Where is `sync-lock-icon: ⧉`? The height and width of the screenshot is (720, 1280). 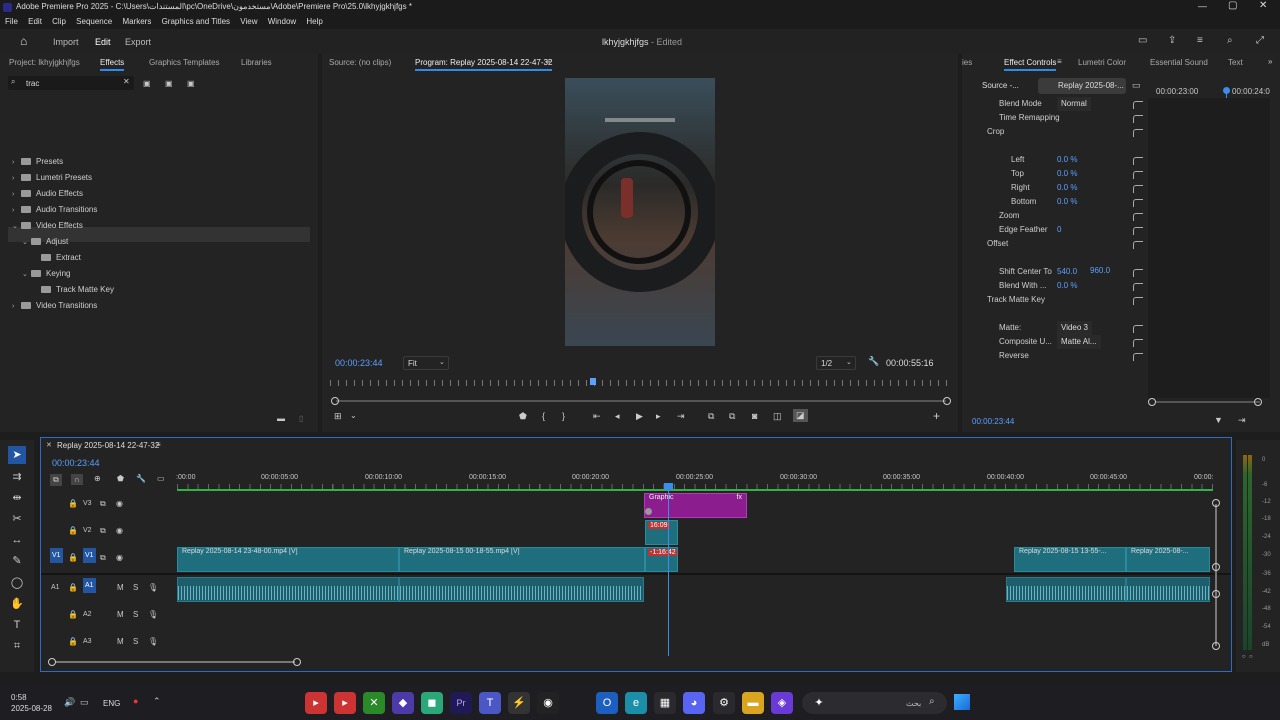 sync-lock-icon: ⧉ is located at coordinates (103, 531).